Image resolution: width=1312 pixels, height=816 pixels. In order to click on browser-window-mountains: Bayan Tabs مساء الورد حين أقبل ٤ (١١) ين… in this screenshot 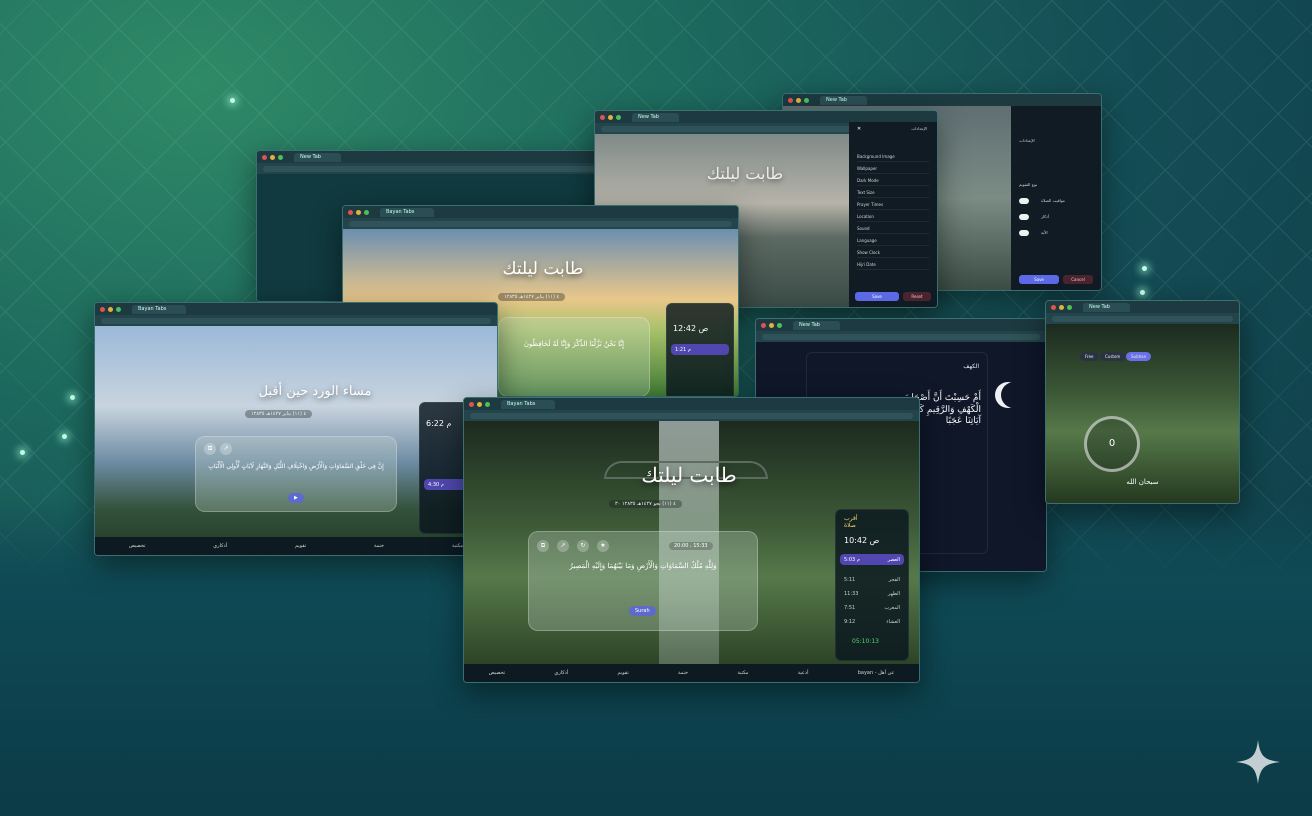, I will do `click(296, 429)`.